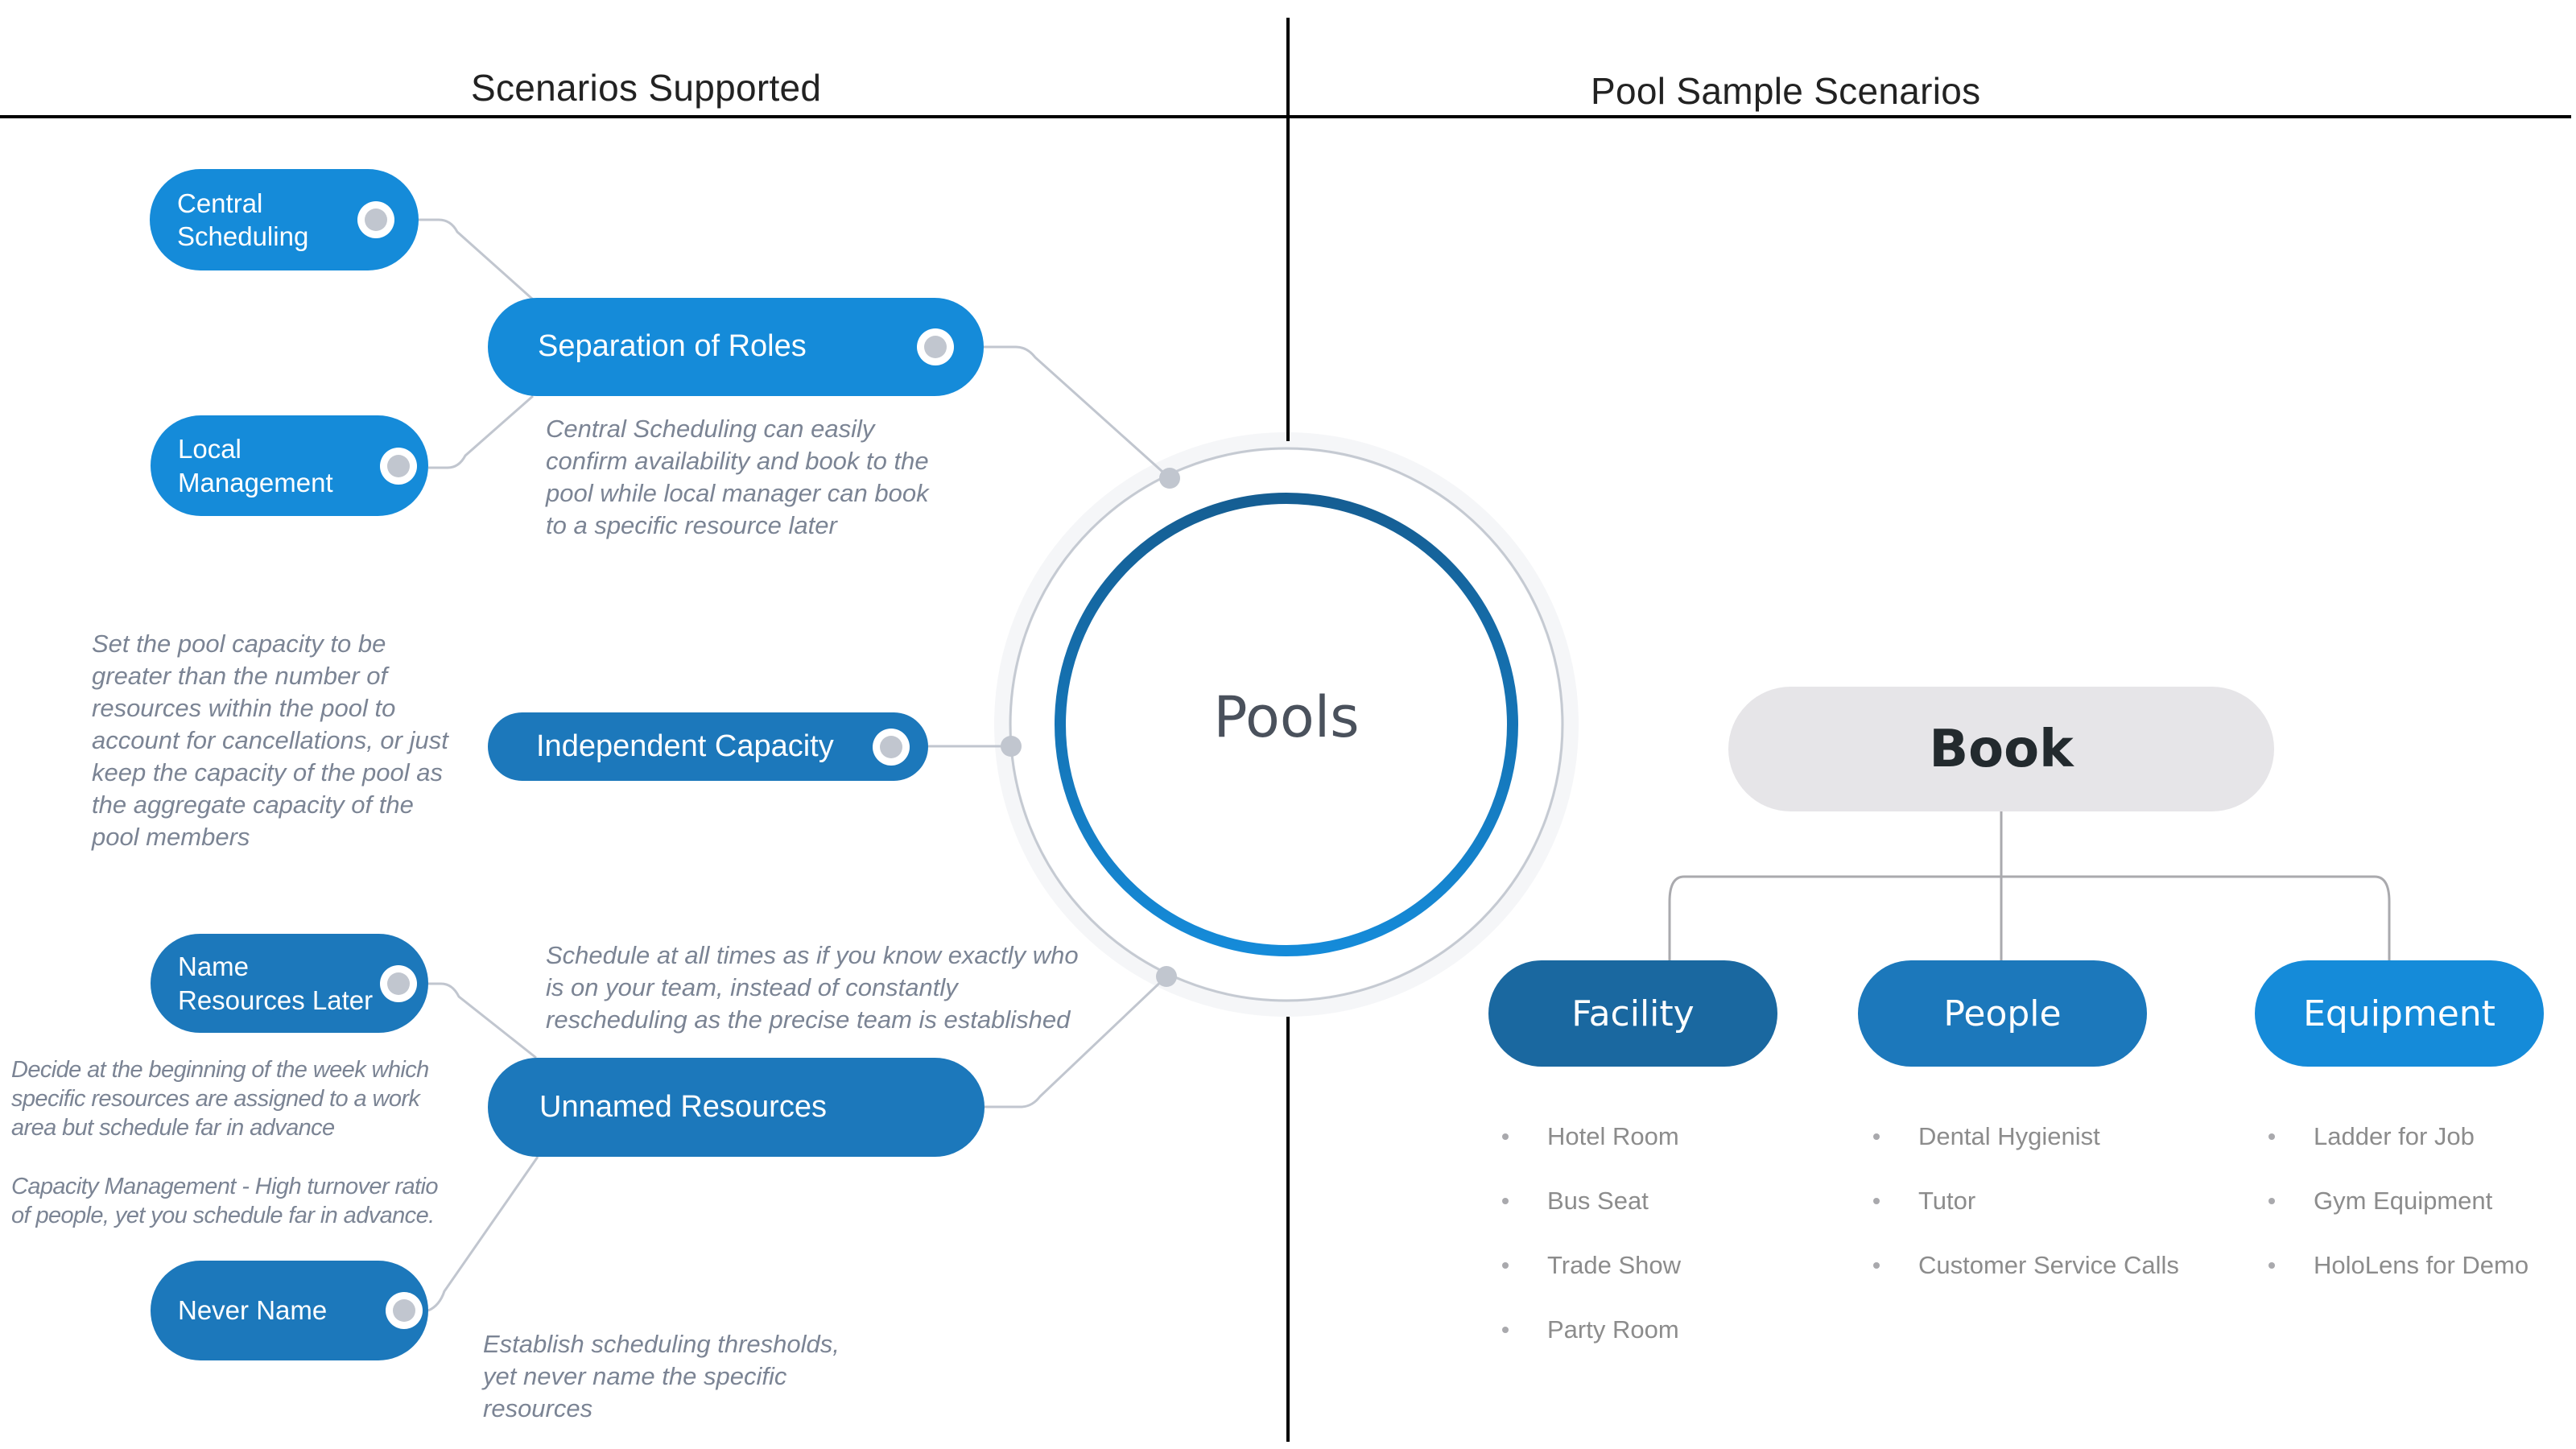 The width and height of the screenshot is (2576, 1449). What do you see at coordinates (1632, 1013) in the screenshot?
I see `category-facility: Facility` at bounding box center [1632, 1013].